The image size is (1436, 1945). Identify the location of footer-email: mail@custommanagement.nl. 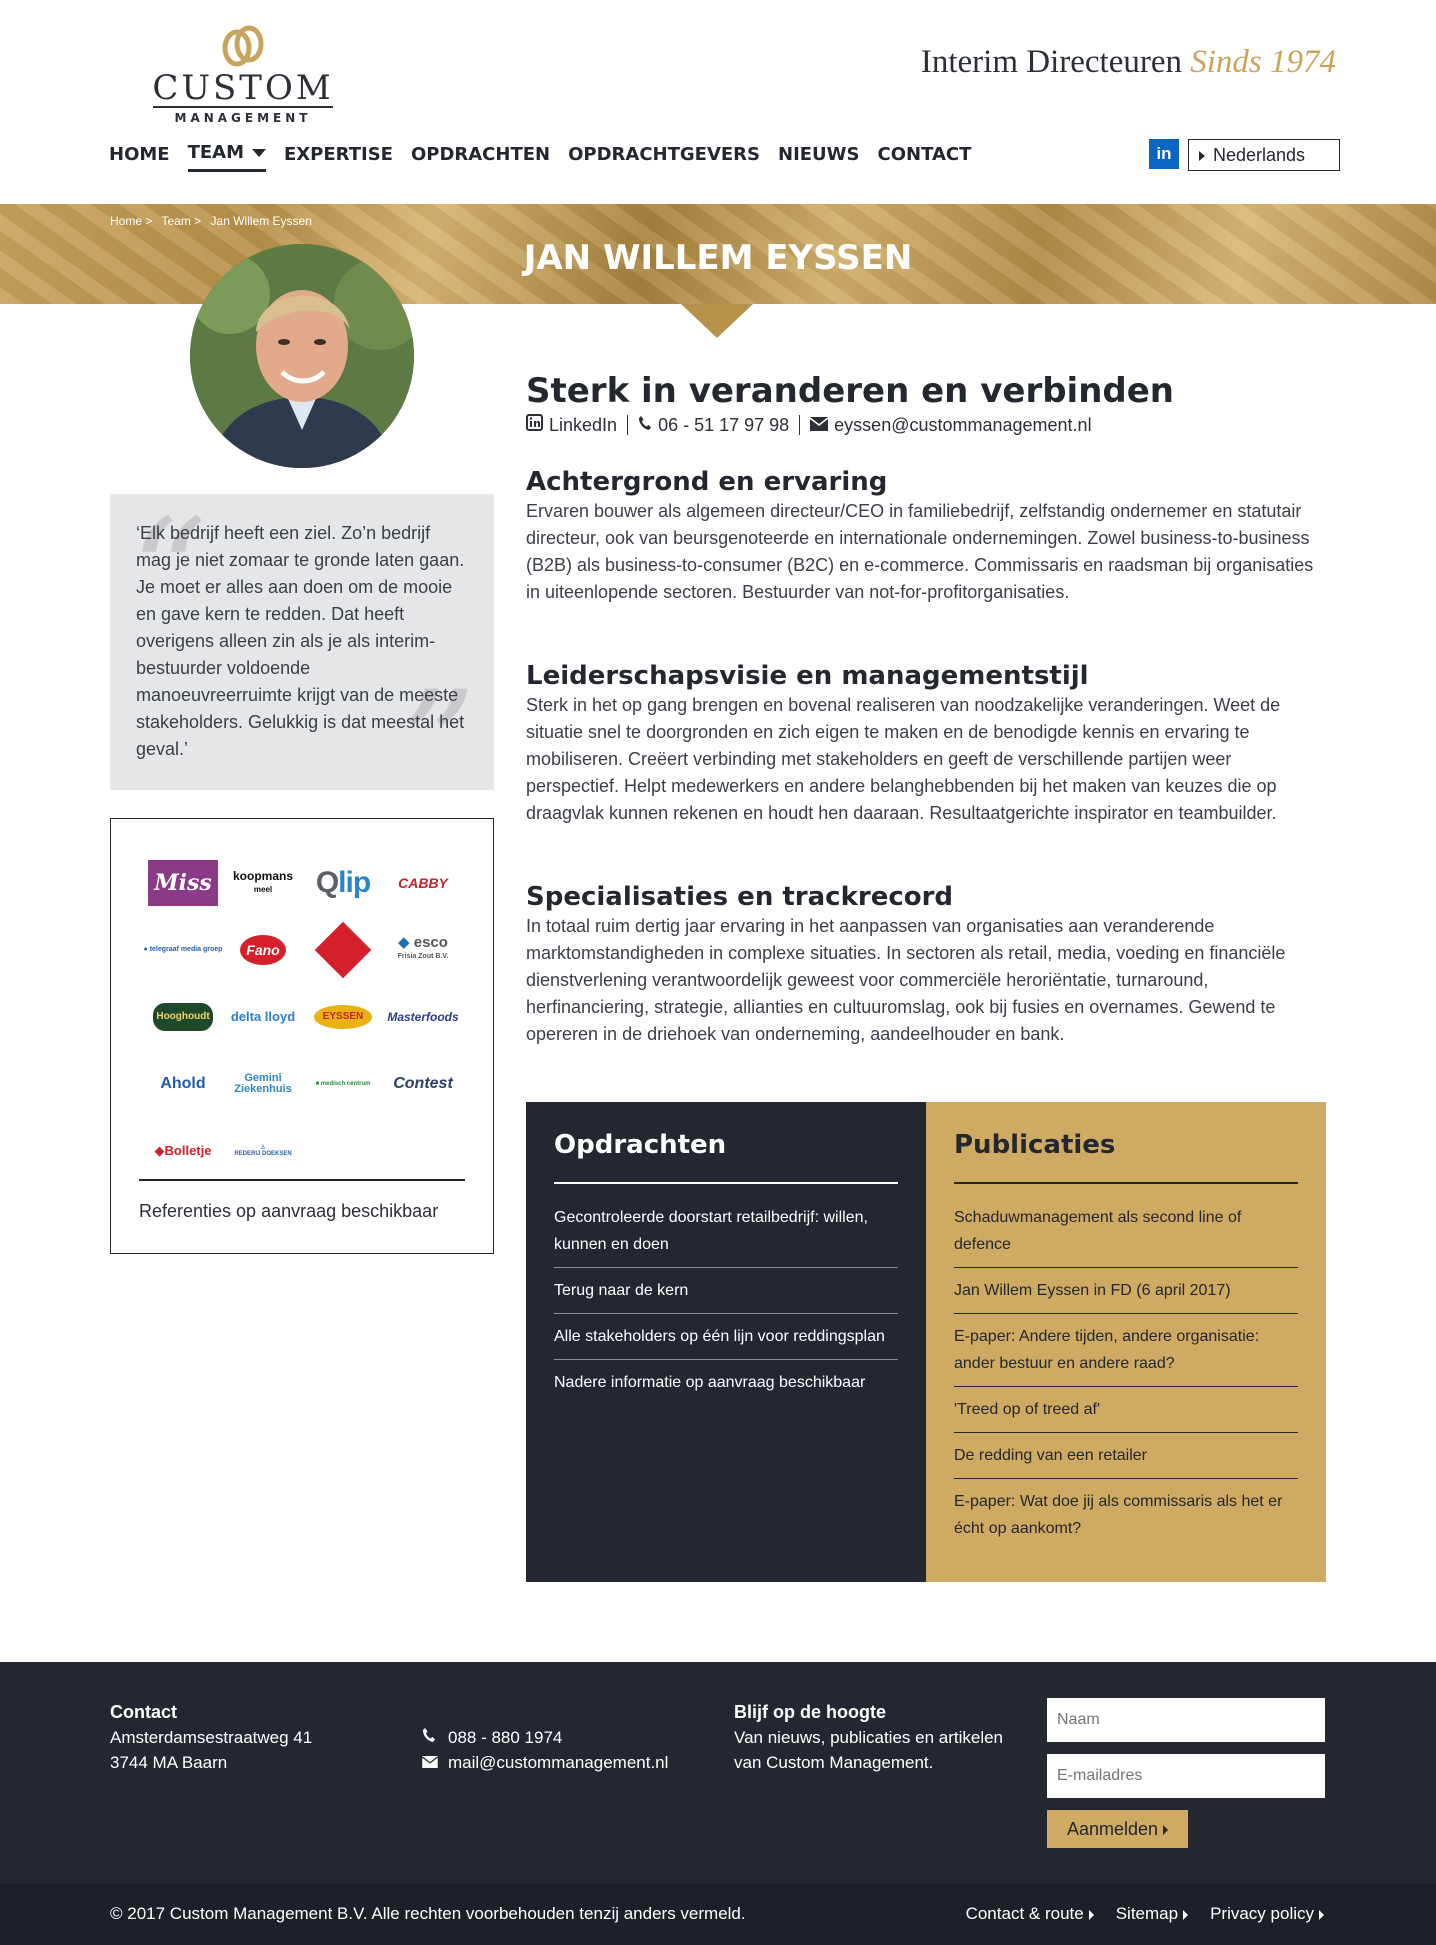
(558, 1762).